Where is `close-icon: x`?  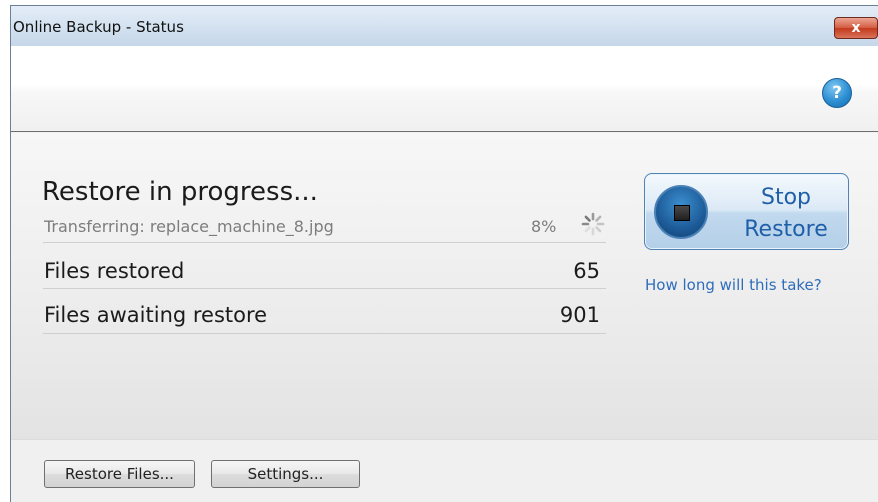 close-icon: x is located at coordinates (856, 28).